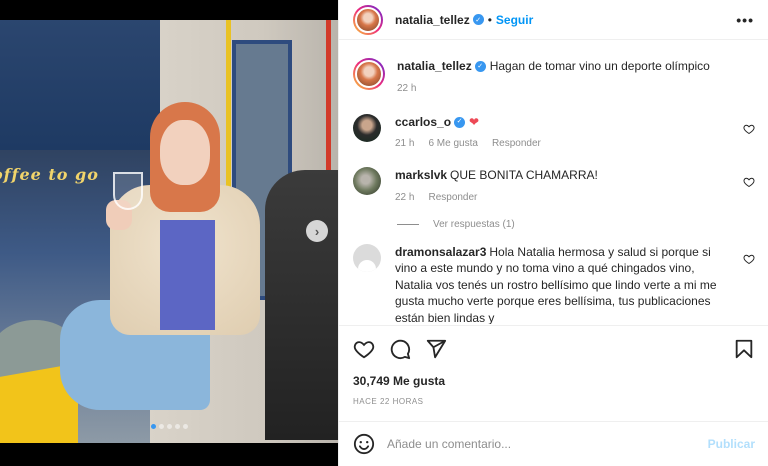 The height and width of the screenshot is (466, 768). What do you see at coordinates (440, 252) in the screenshot?
I see `comment-username: dramonsalazar3` at bounding box center [440, 252].